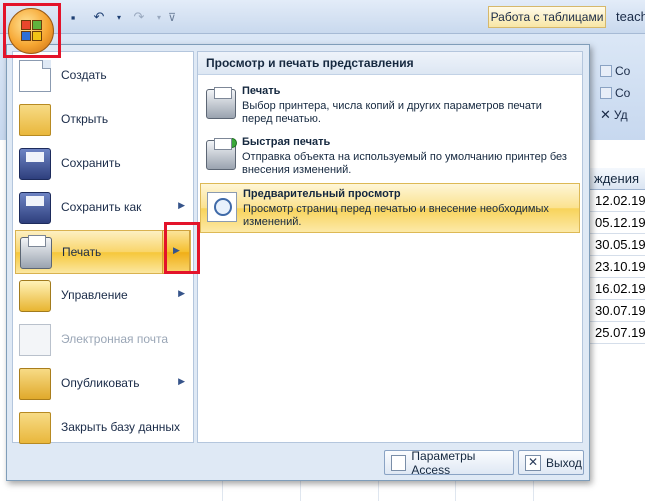 Image resolution: width=645 pixels, height=501 pixels. What do you see at coordinates (261, 91) in the screenshot?
I see `submenu-item-title: Печать` at bounding box center [261, 91].